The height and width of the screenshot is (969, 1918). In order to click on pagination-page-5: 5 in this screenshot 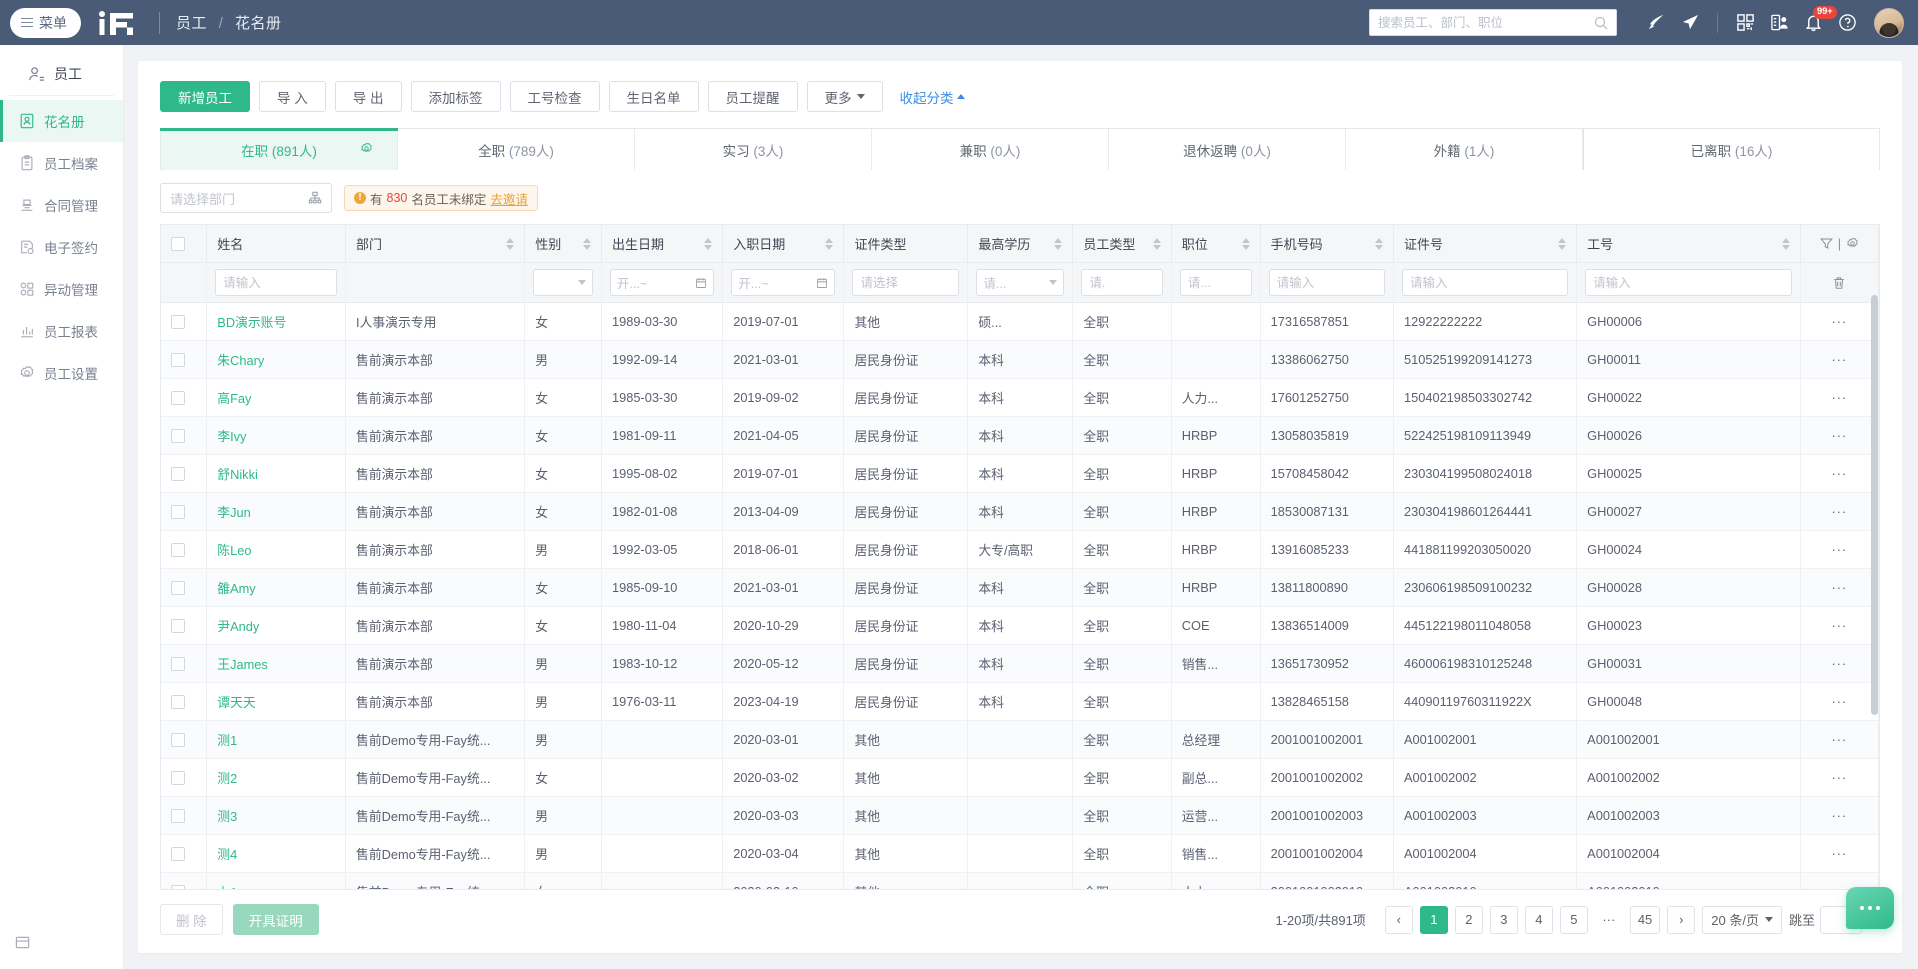, I will do `click(1573, 919)`.